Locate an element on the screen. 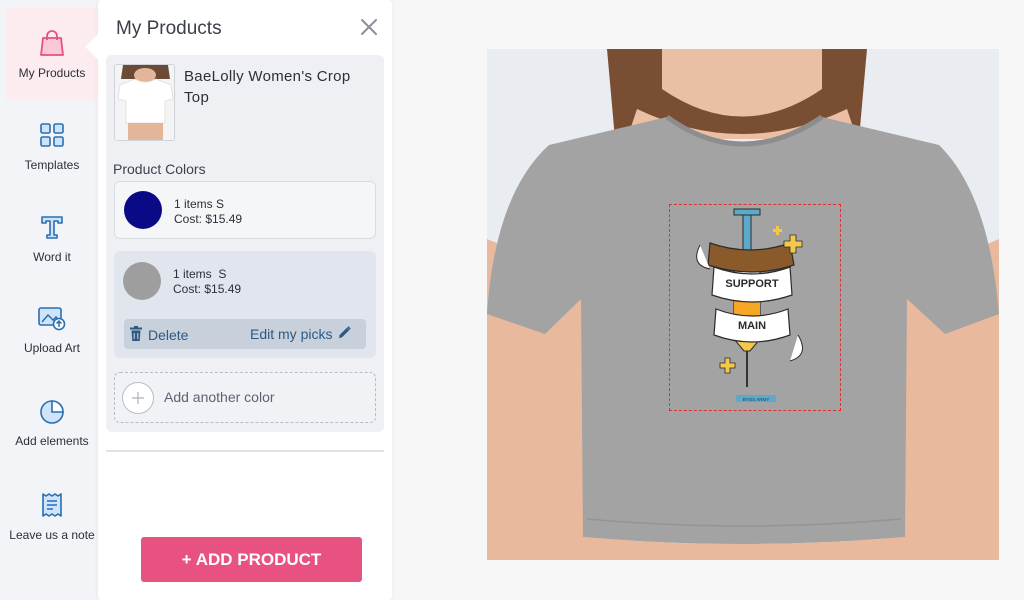  sidebar-item-word-it: Word it is located at coordinates (52, 238).